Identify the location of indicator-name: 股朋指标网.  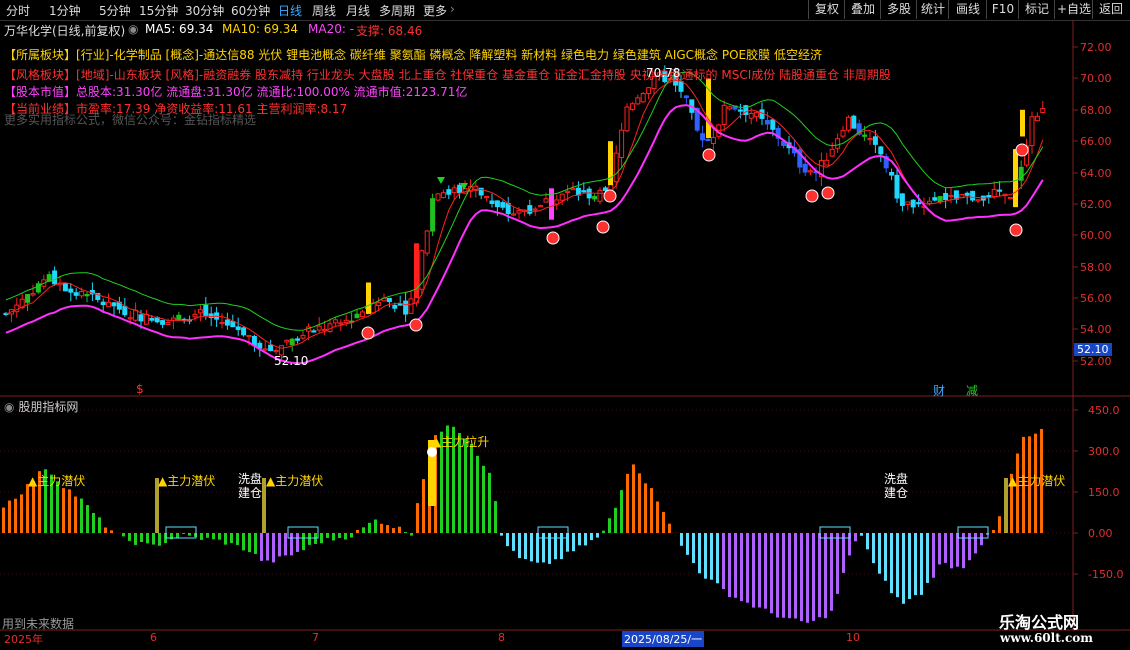
(48, 407).